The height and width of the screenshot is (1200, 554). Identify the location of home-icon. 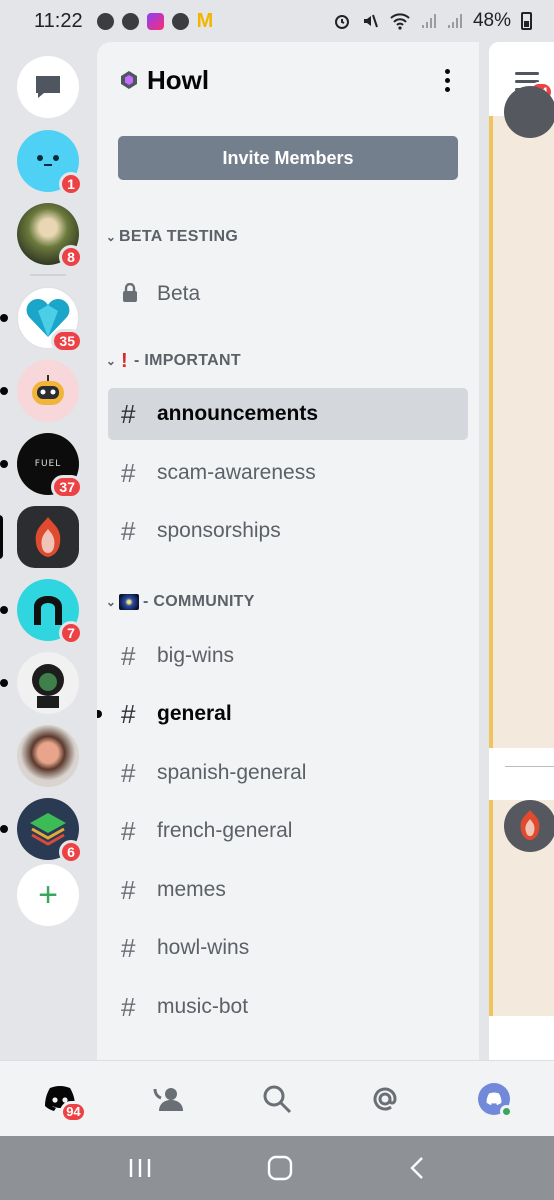
(280, 1168).